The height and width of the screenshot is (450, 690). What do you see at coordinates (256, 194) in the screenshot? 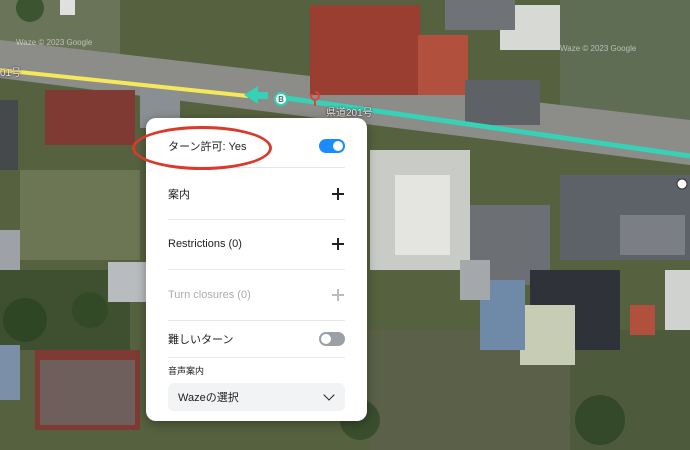
I see `guidance-row: 案内` at bounding box center [256, 194].